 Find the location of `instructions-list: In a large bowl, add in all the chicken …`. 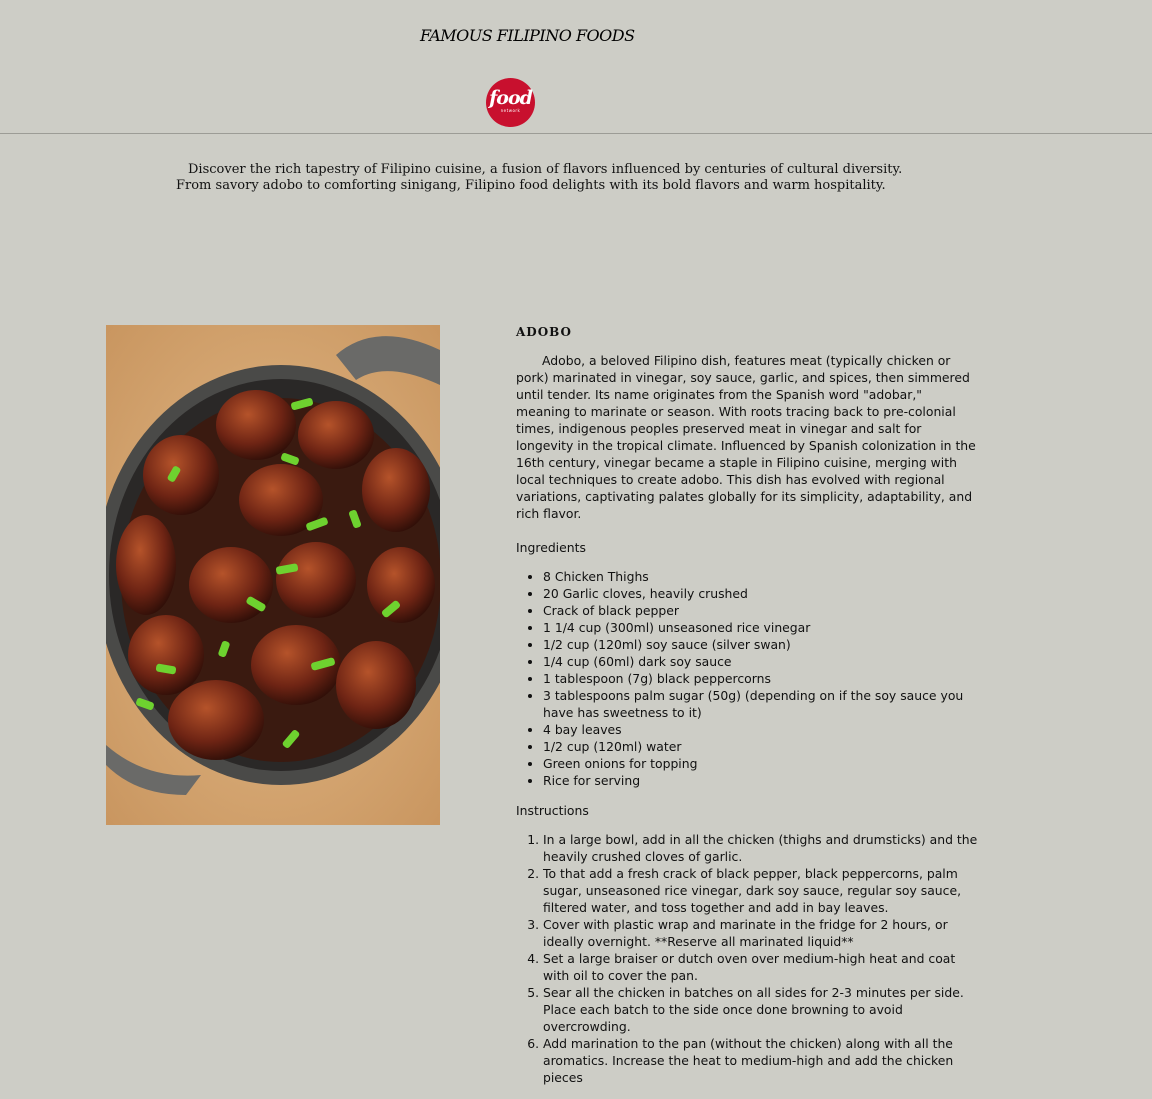

instructions-list: In a large bowl, add in all the chicken … is located at coordinates (747, 958).